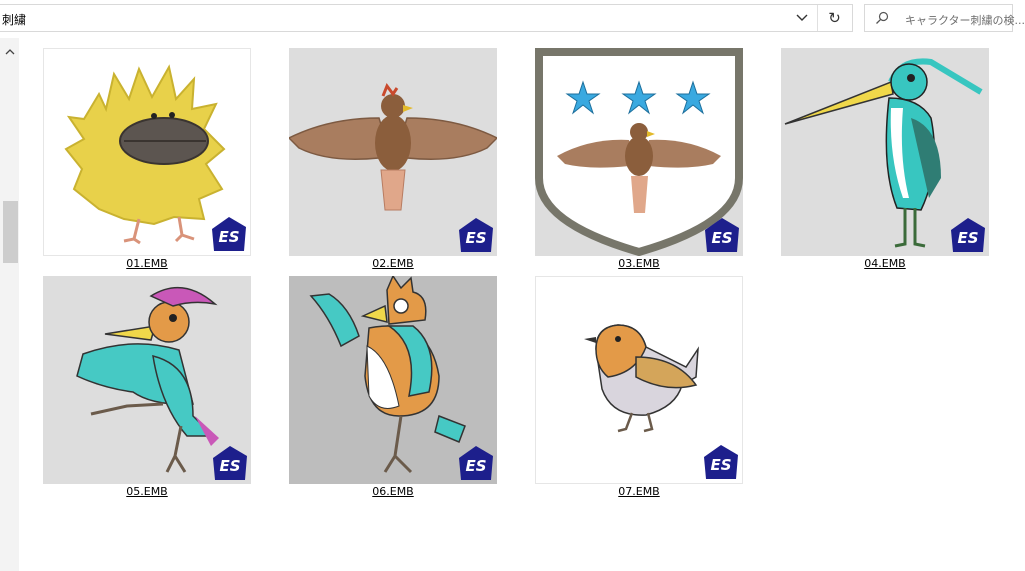  I want to click on file-item: ES 03.EMB, so click(639, 159).